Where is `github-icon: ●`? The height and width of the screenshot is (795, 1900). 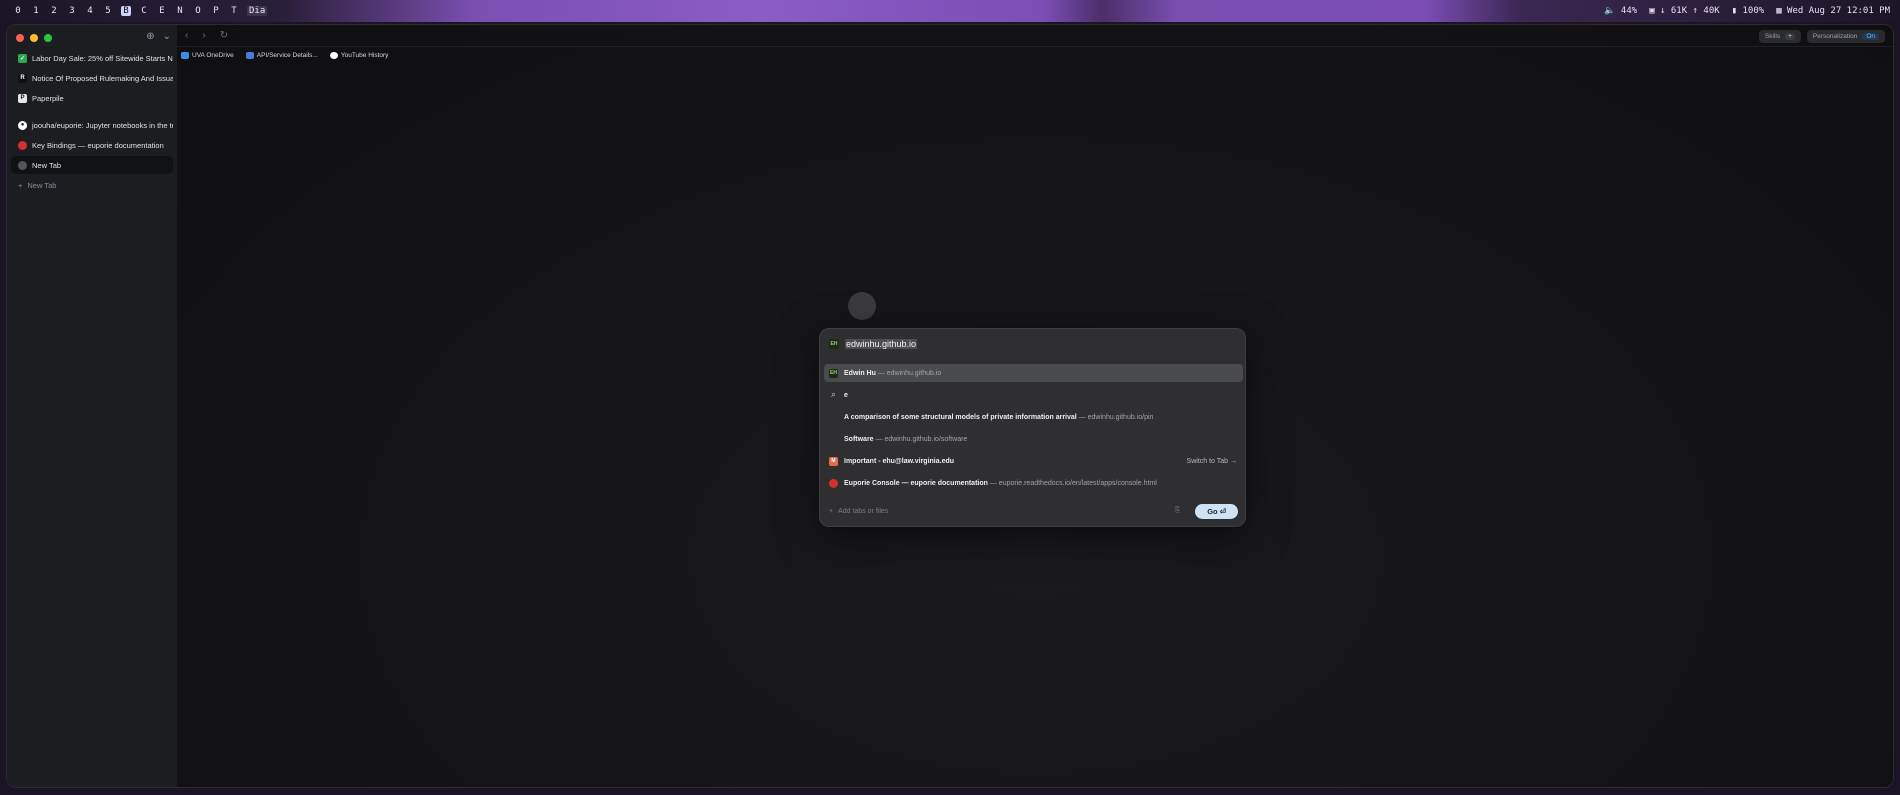
github-icon: ● is located at coordinates (22, 125).